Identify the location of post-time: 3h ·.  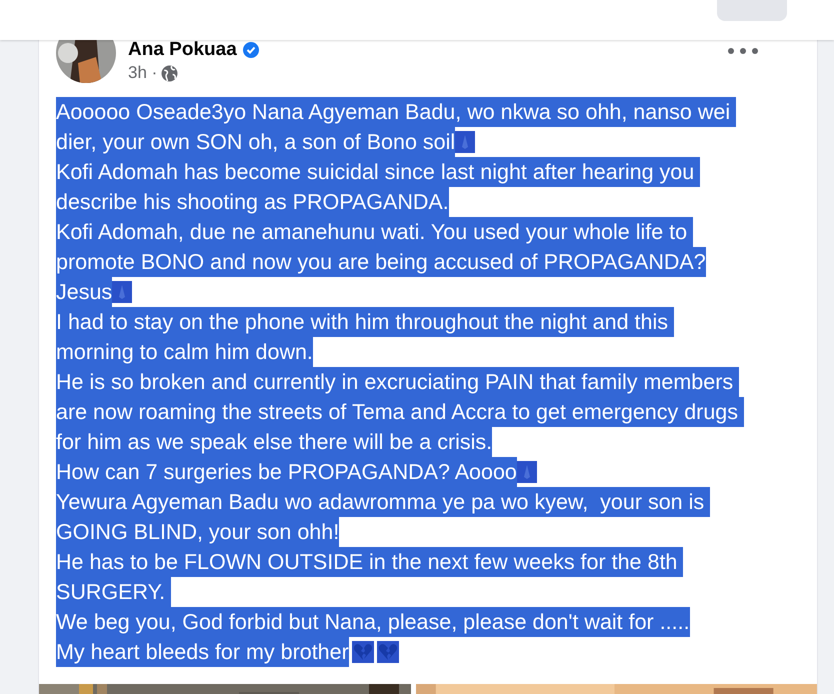
(143, 73).